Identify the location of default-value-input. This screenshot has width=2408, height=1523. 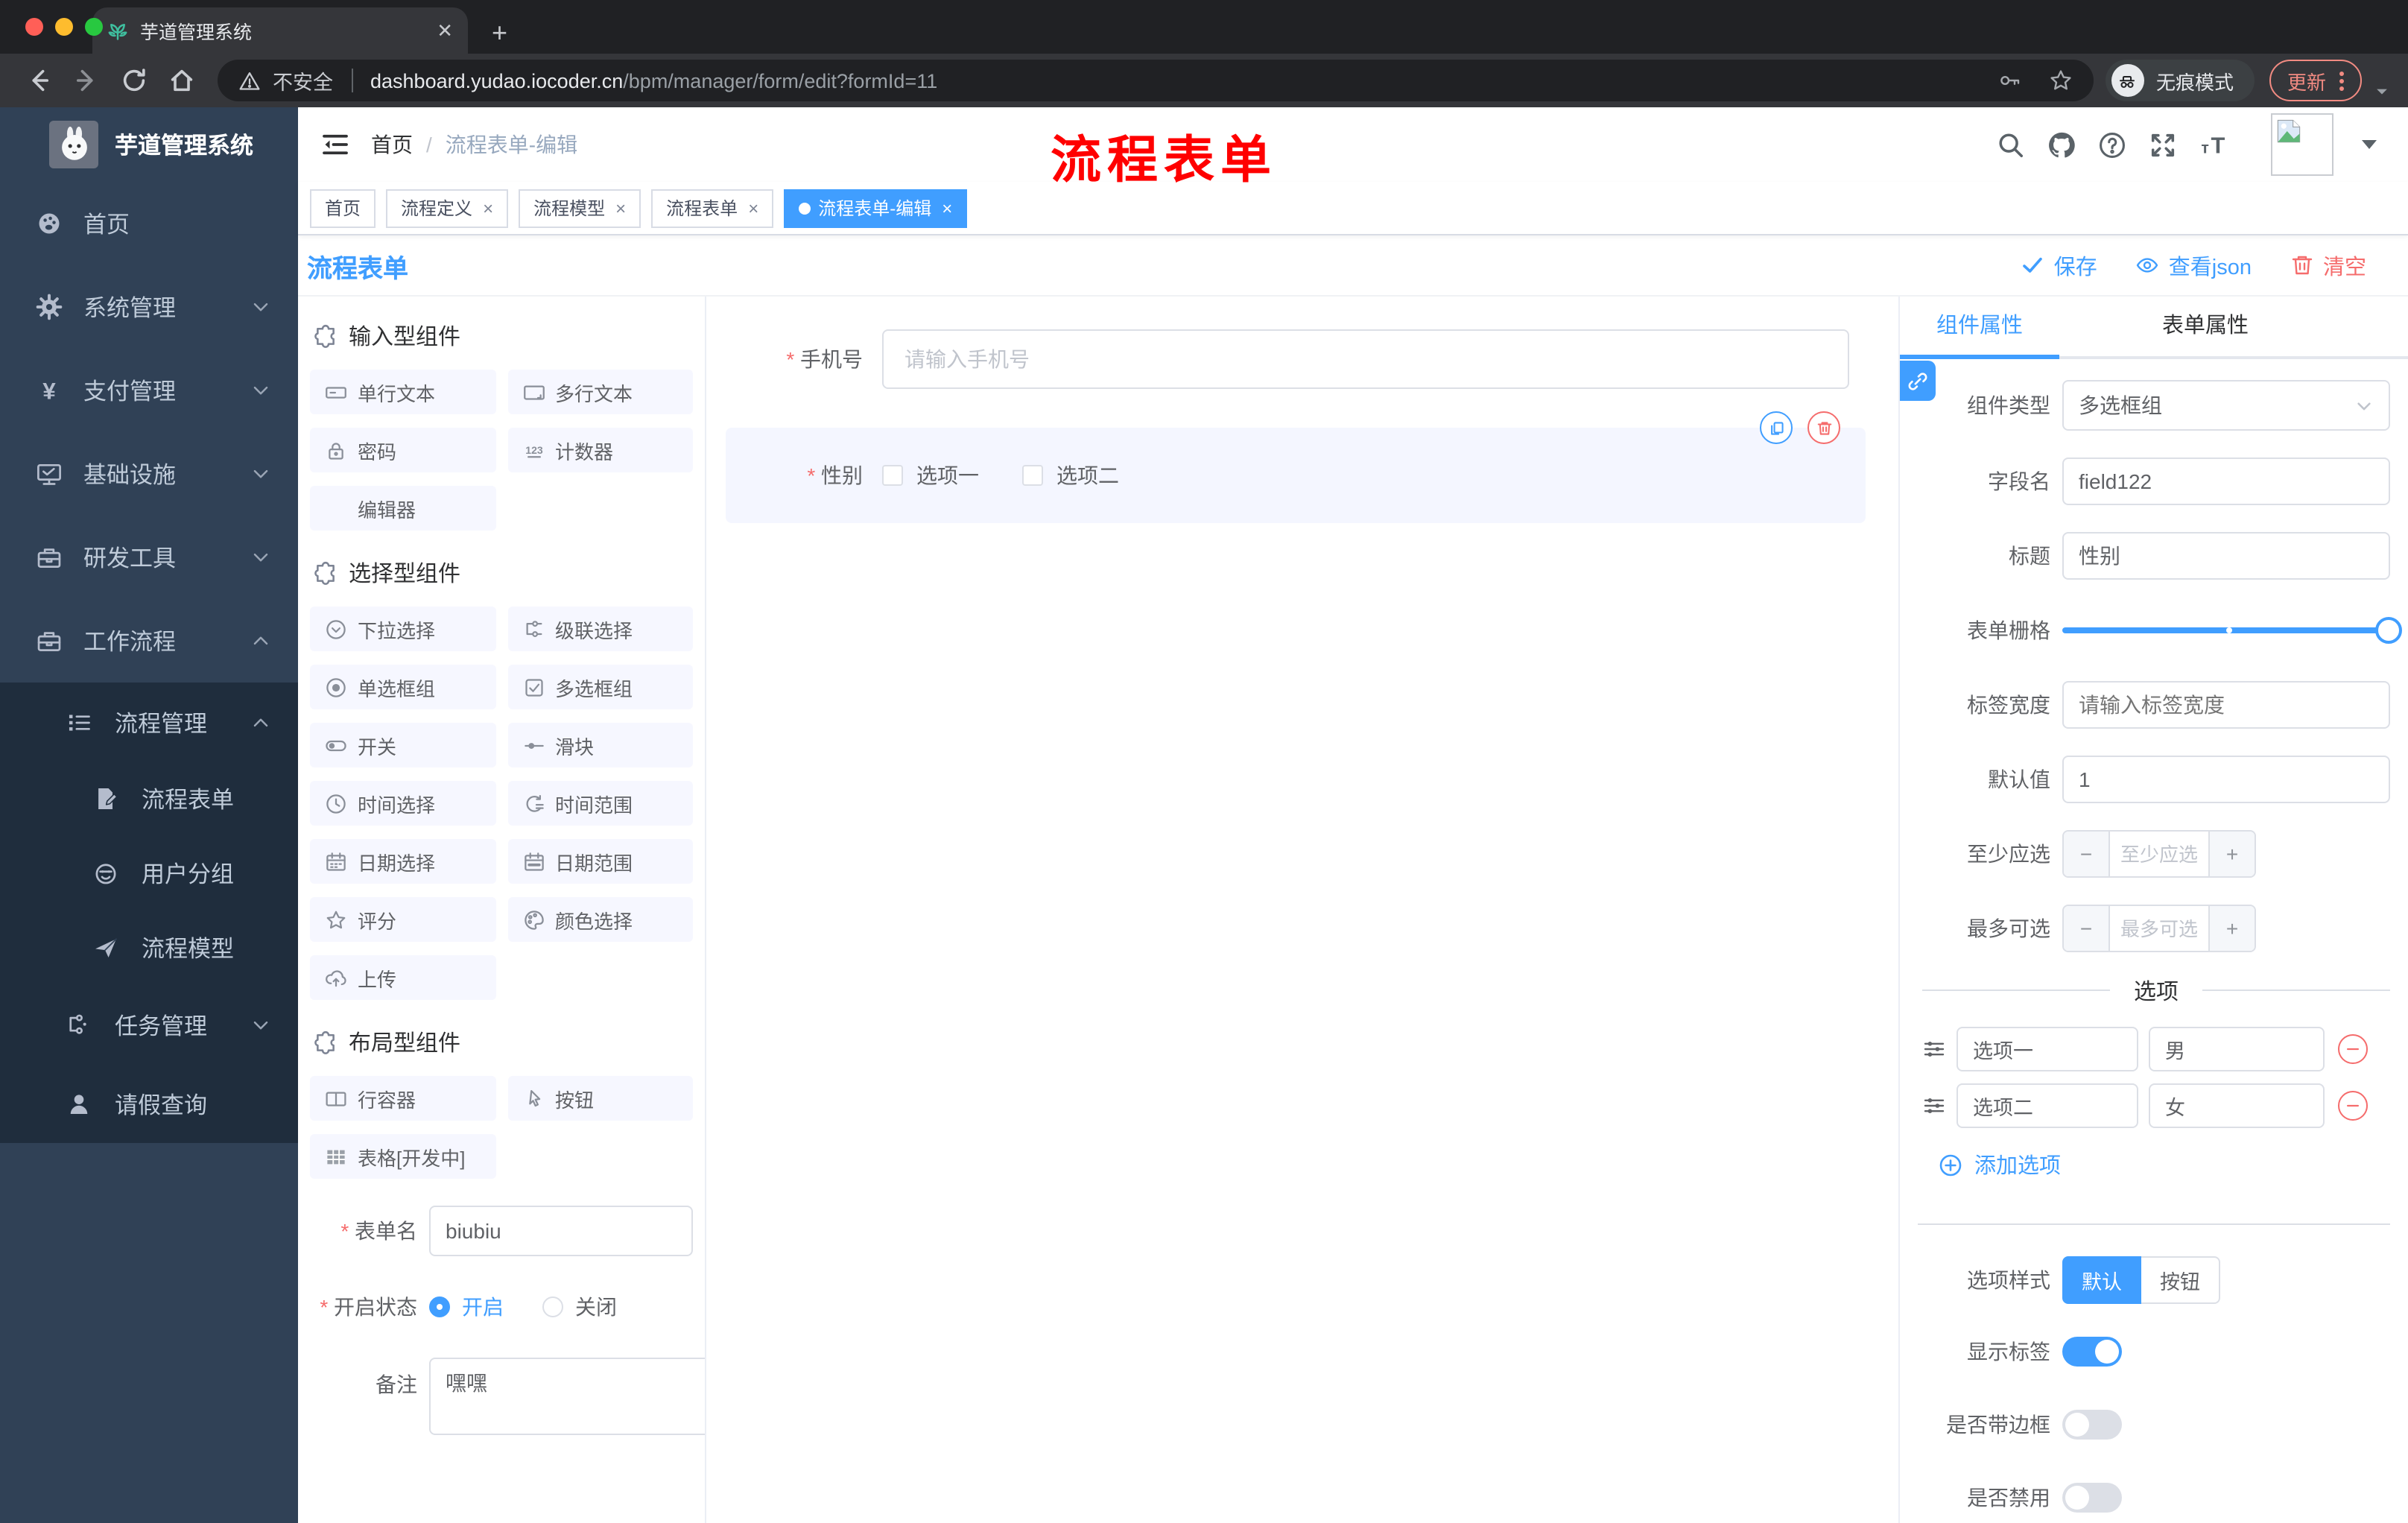
(2226, 779).